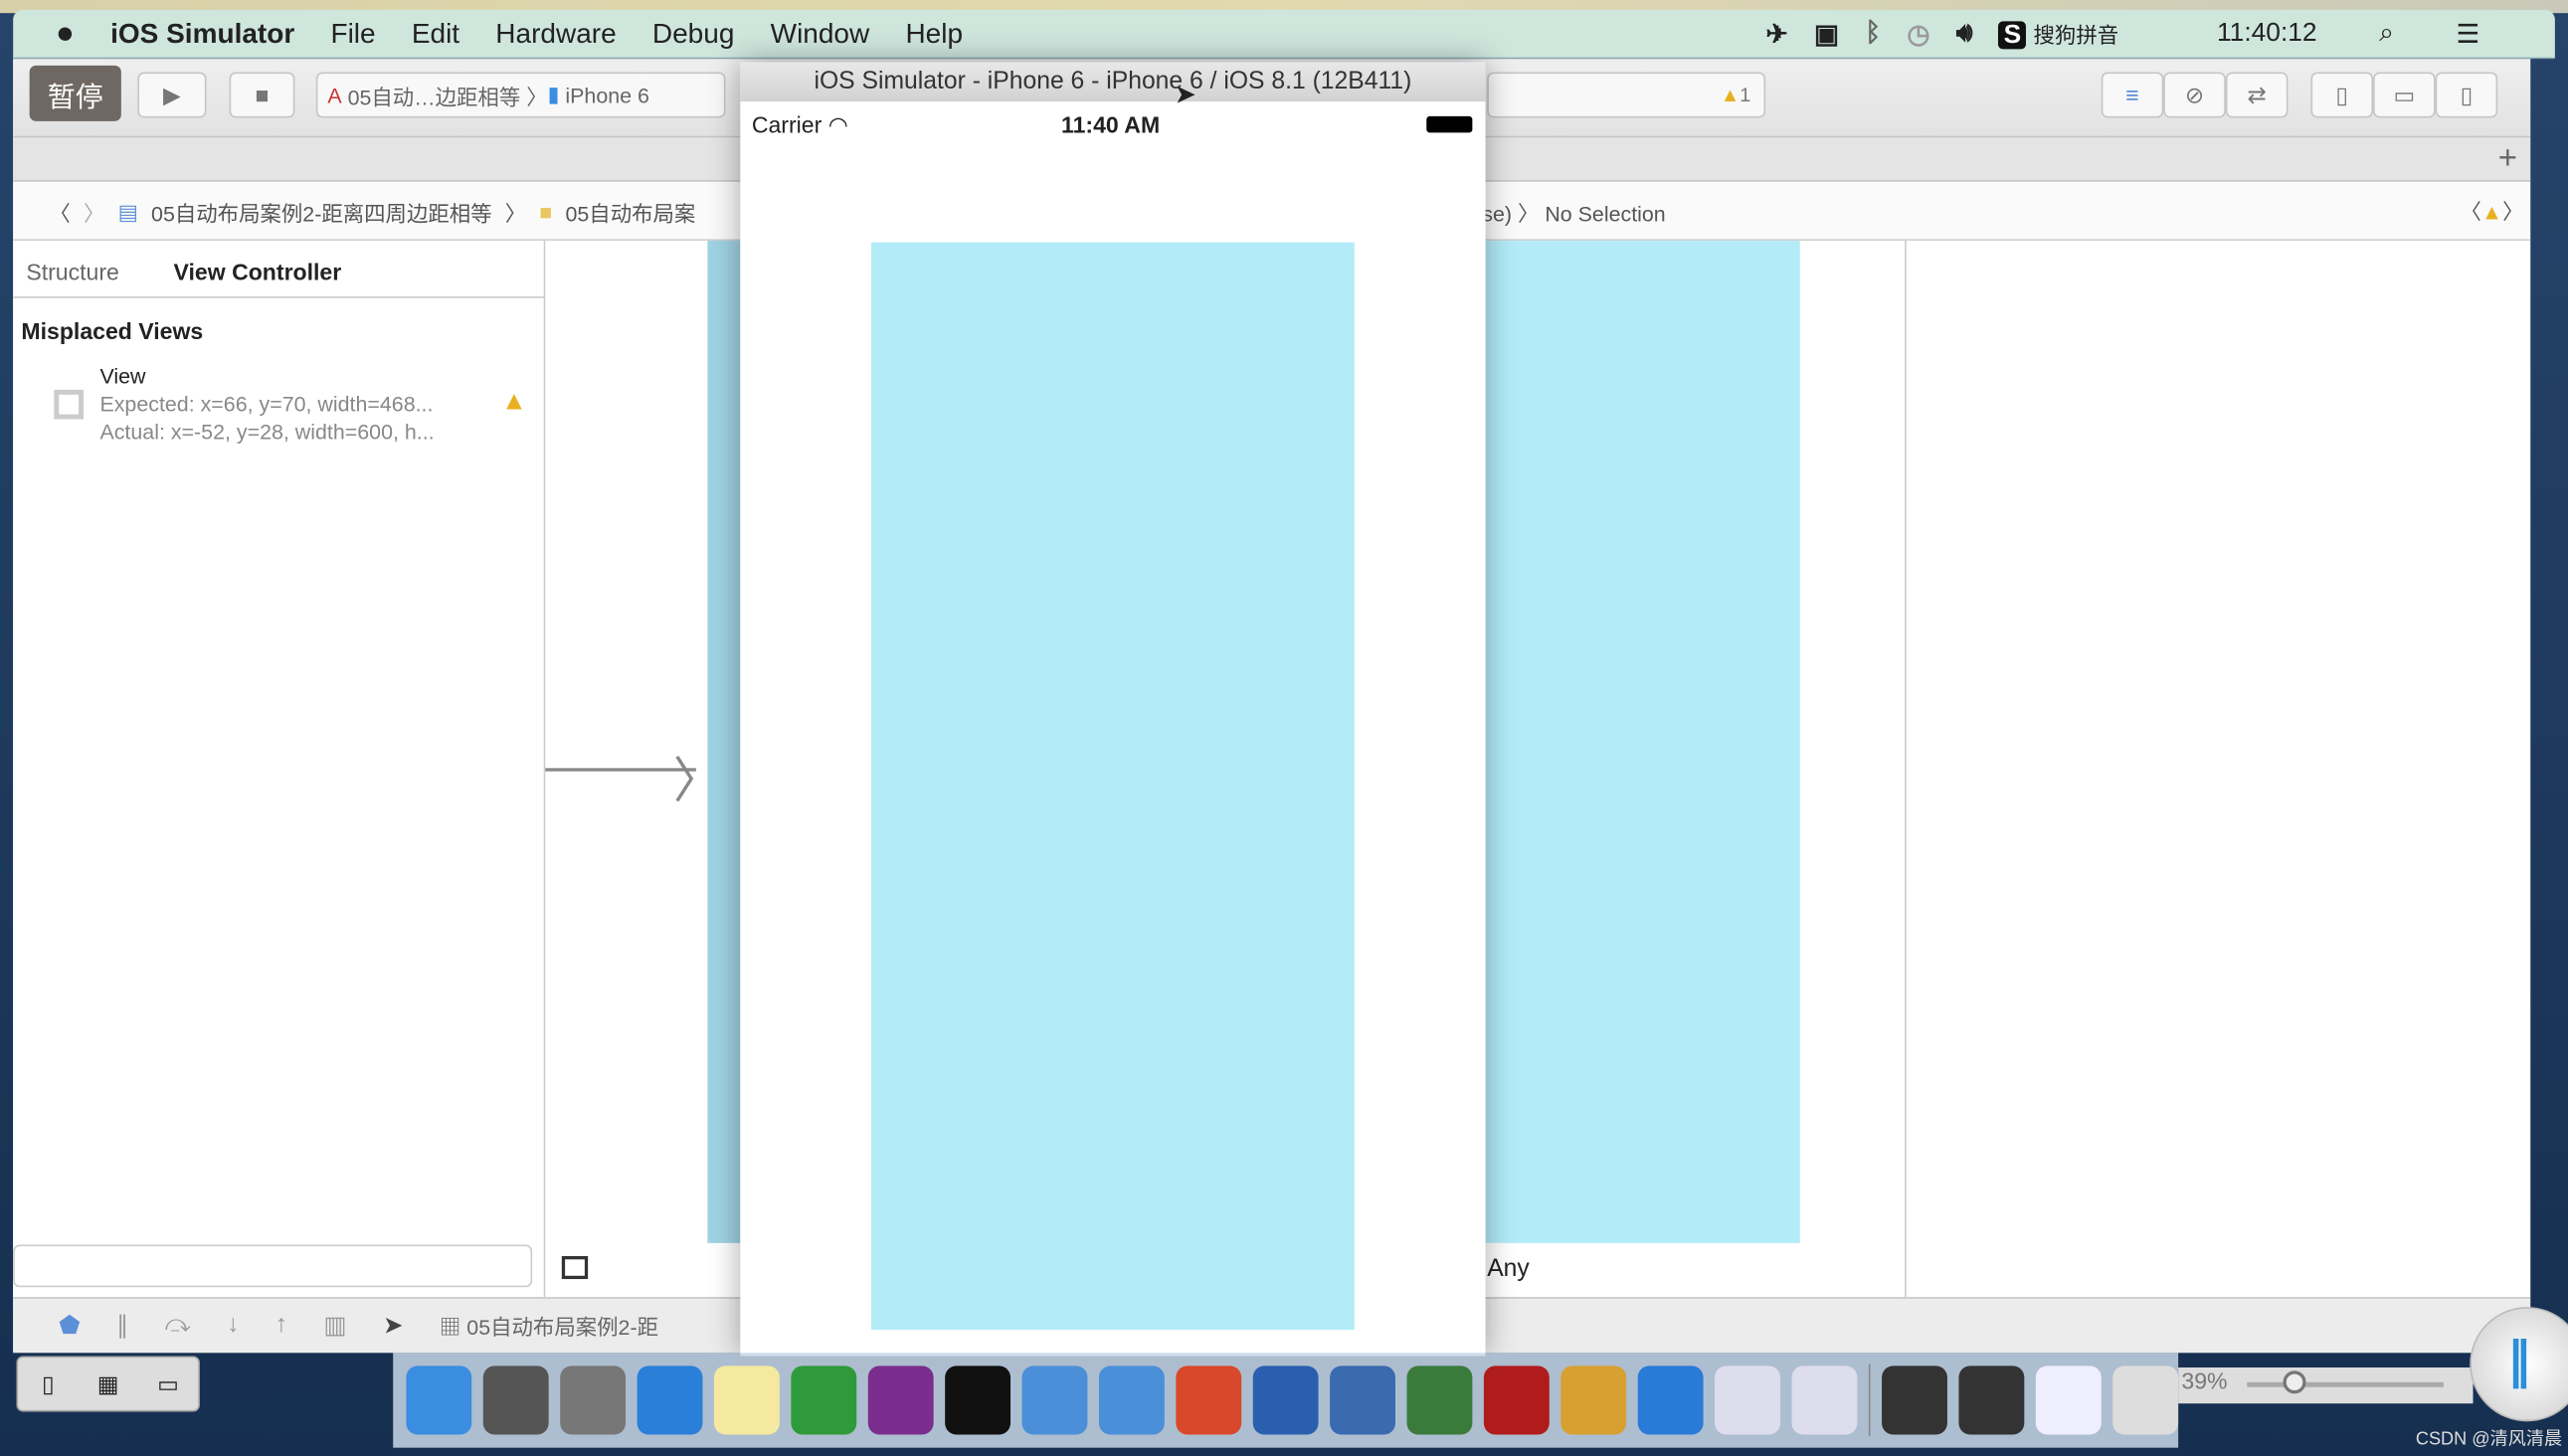  I want to click on recording-pause-button: ∥, so click(2519, 1364).